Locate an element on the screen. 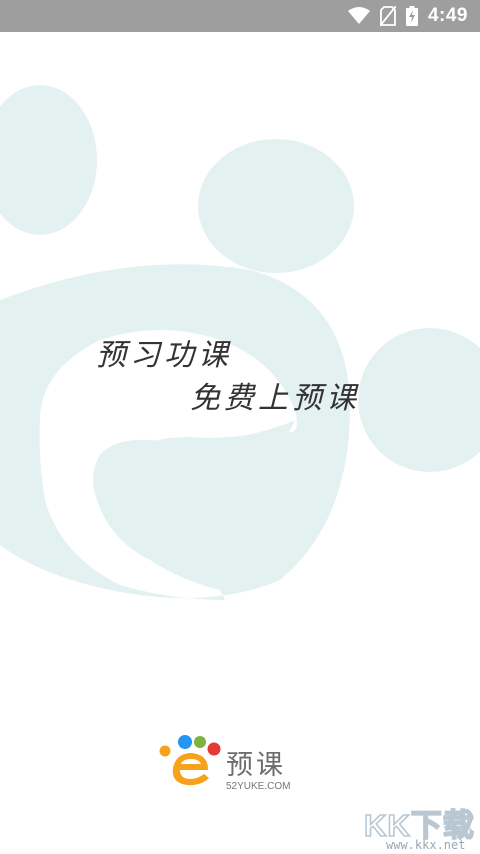 This screenshot has height=854, width=480. brand-block: 预课 52YUKE.COM is located at coordinates (233, 765).